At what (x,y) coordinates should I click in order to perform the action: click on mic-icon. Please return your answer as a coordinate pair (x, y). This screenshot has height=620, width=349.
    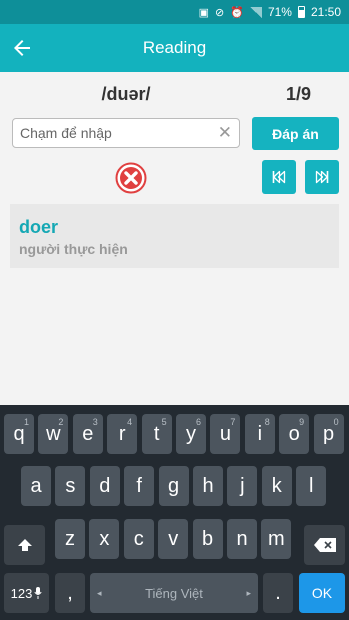
    Looking at the image, I should click on (38, 593).